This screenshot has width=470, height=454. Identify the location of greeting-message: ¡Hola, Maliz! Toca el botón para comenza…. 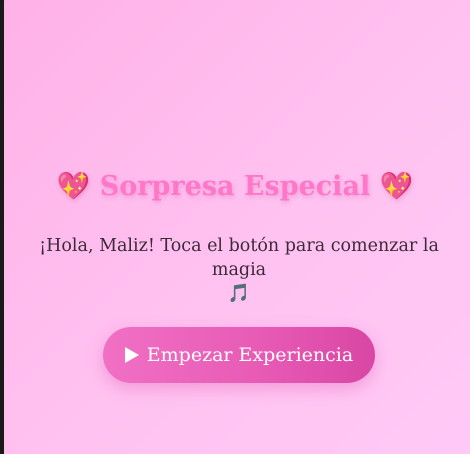
(239, 258).